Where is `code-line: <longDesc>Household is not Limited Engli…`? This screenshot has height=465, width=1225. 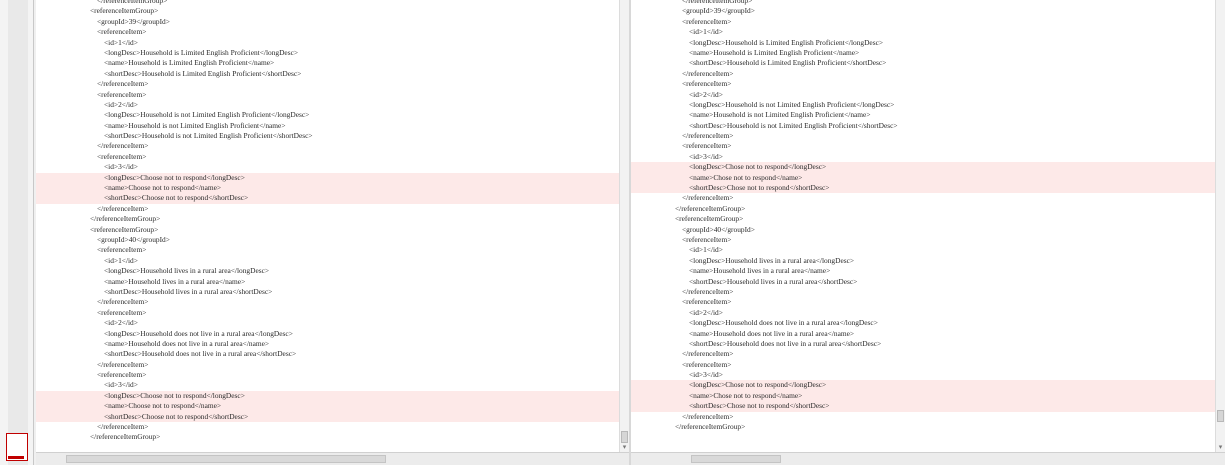 code-line: <longDesc>Household is not Limited Engli… is located at coordinates (327, 115).